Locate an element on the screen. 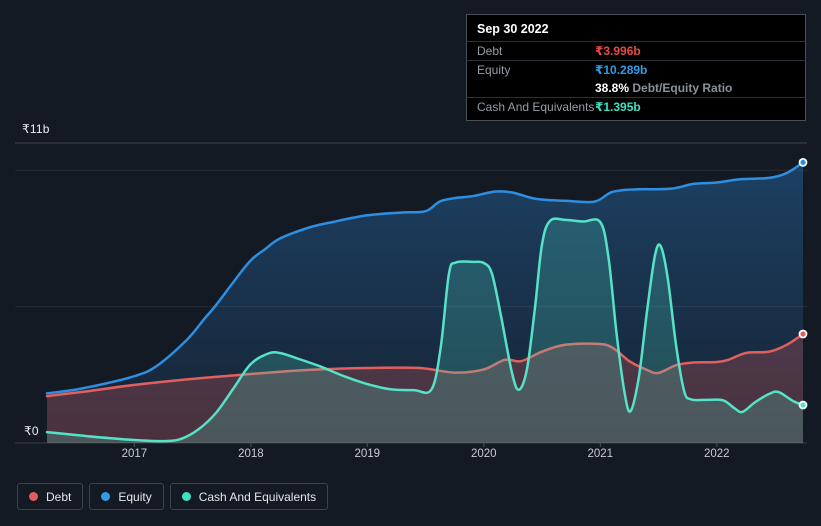  tooltip-cash-value: ₹1.395b is located at coordinates (618, 107).